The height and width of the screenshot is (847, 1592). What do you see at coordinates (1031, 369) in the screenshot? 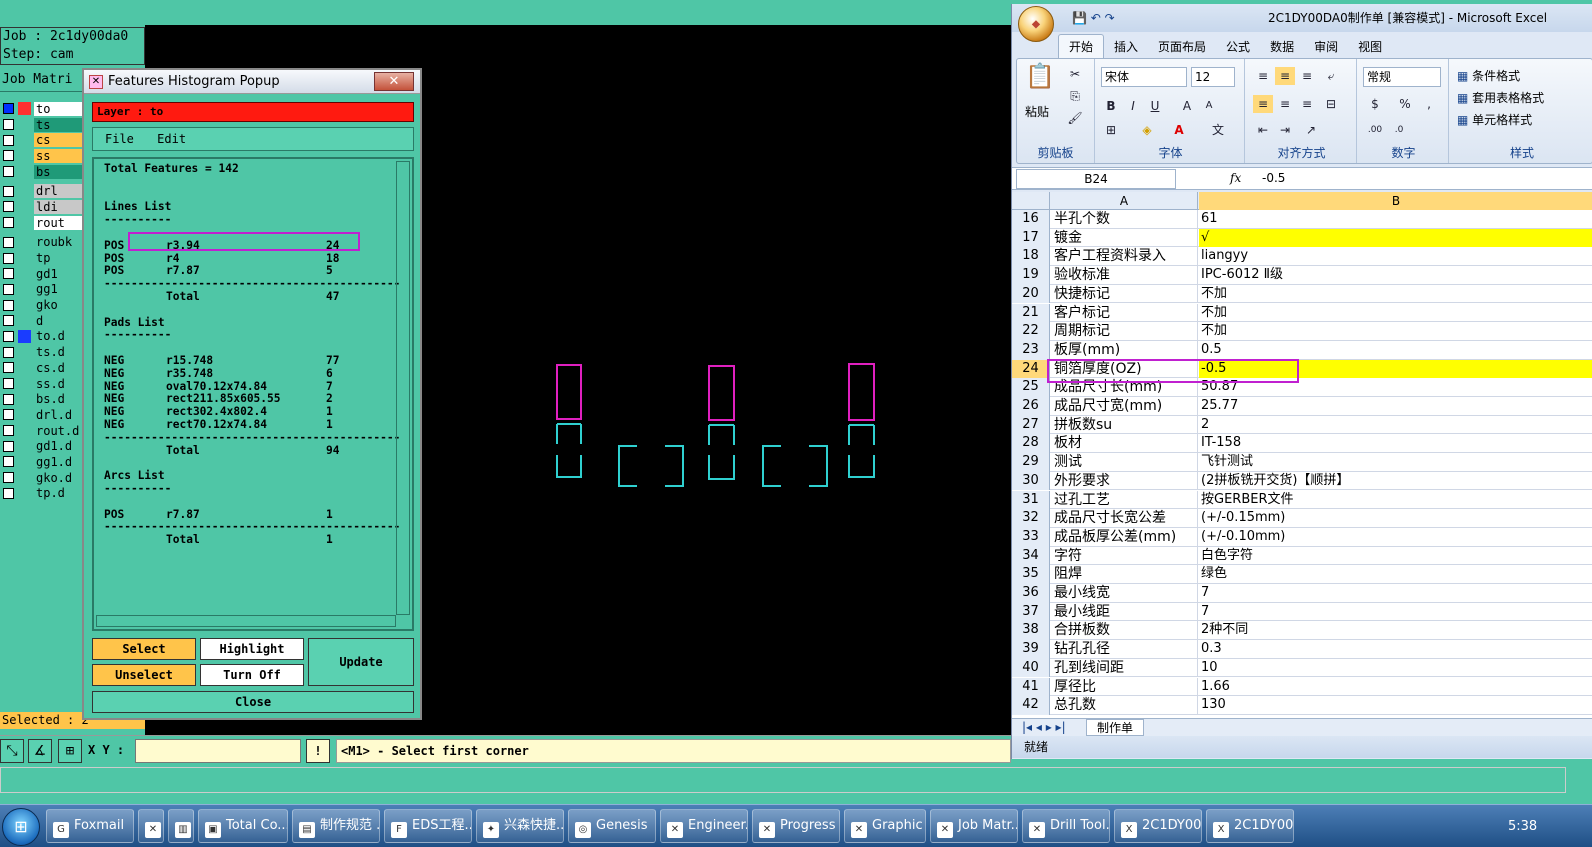
I see `row-number: 24` at bounding box center [1031, 369].